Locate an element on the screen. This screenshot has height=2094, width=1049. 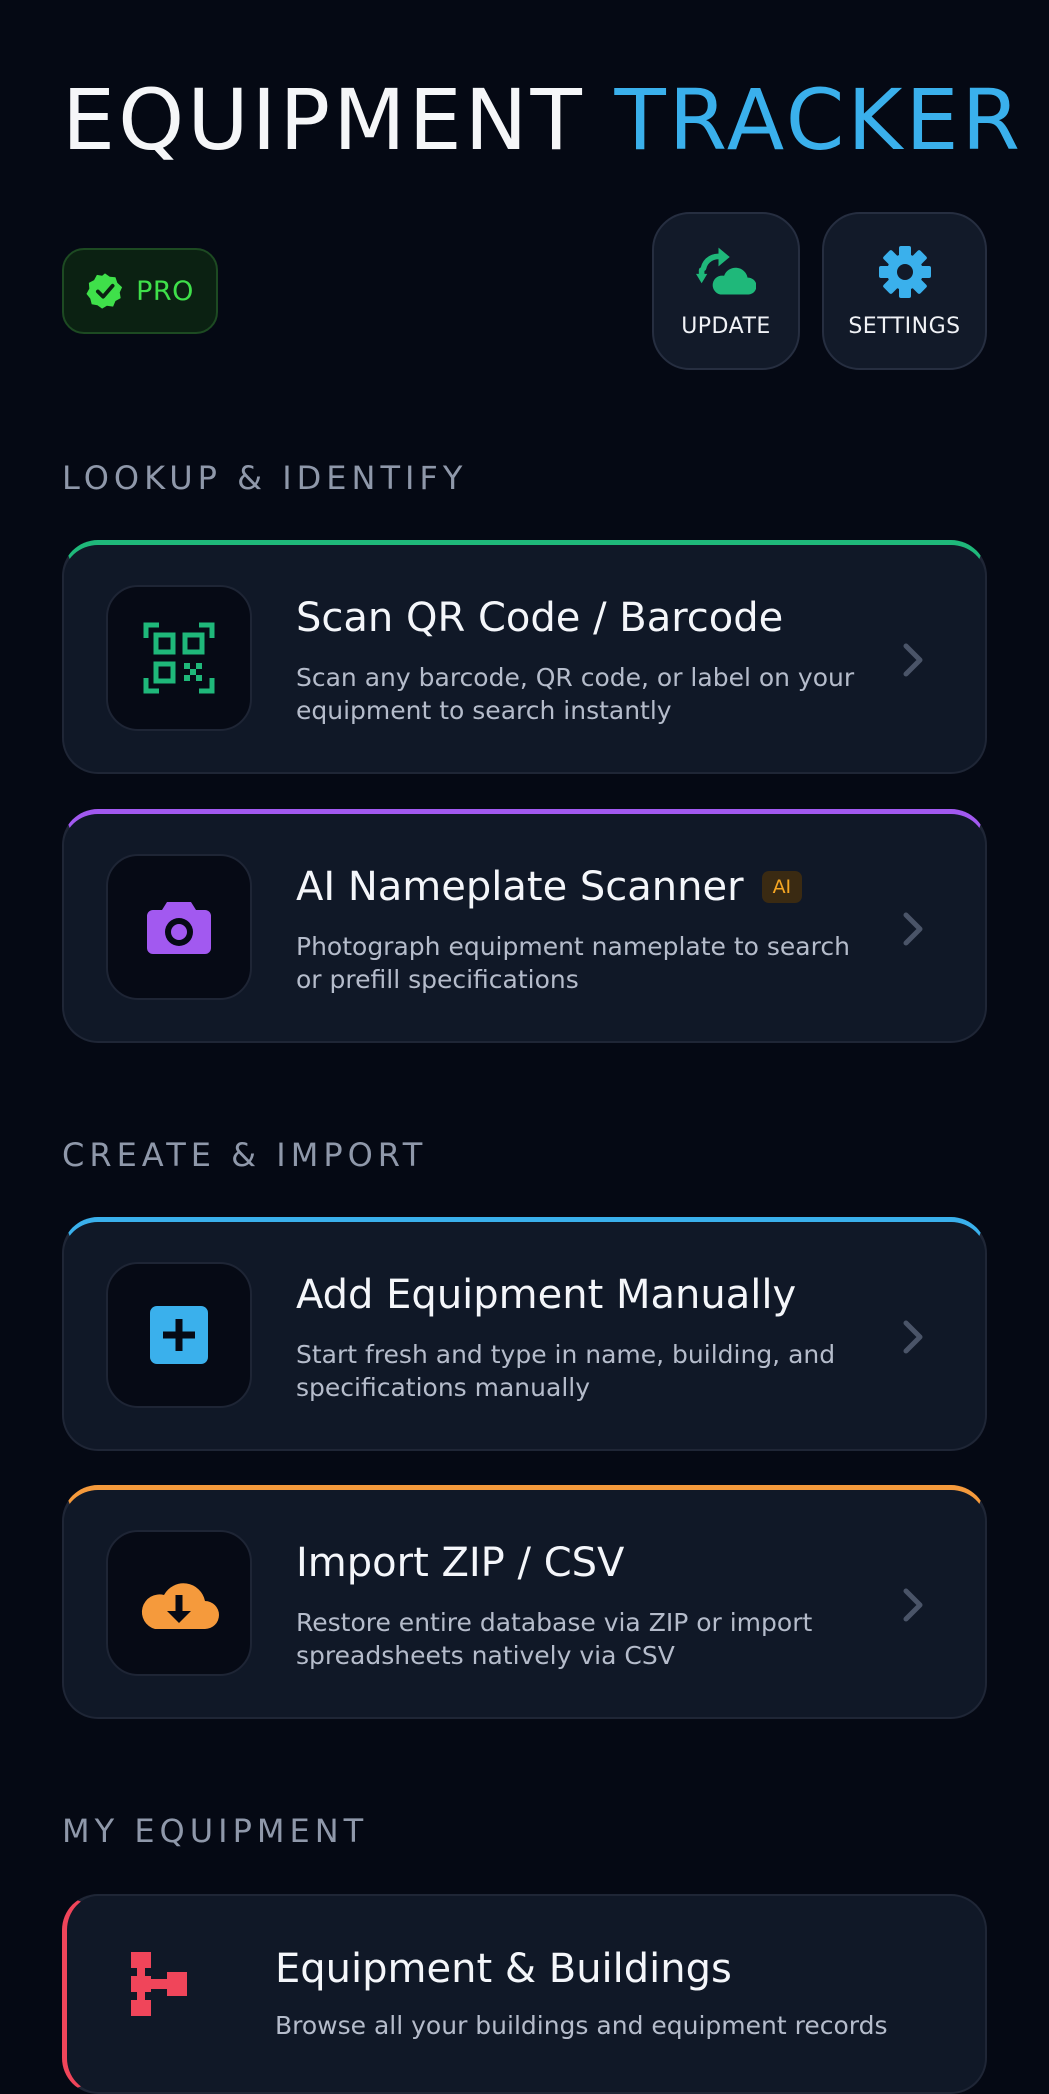
cloud-download-icon is located at coordinates (180, 1606).